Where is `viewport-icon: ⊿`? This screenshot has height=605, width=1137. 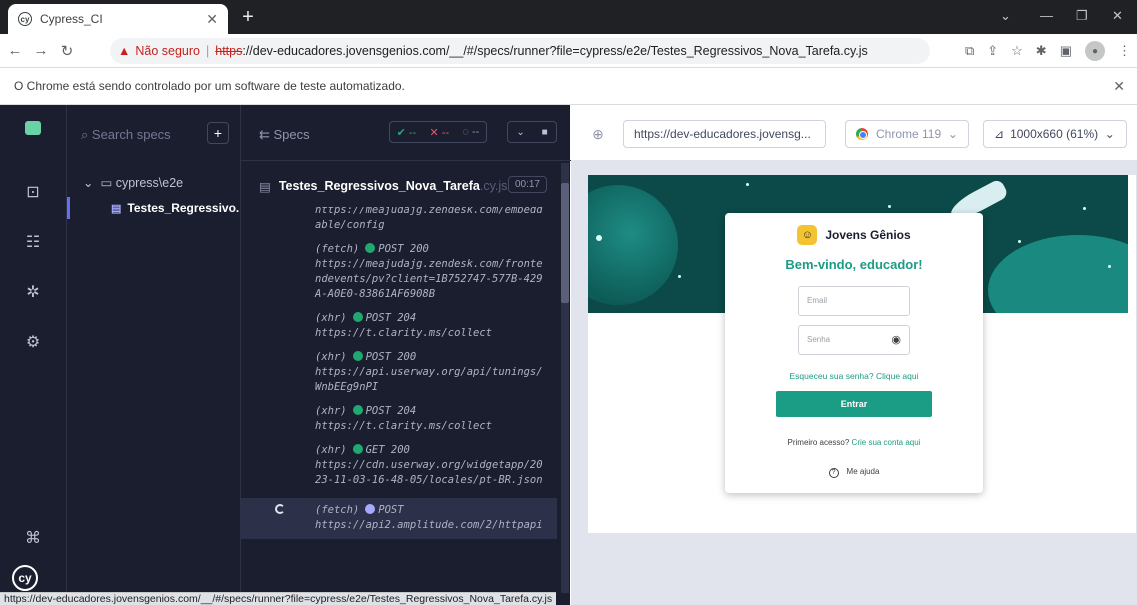
viewport-icon: ⊿ is located at coordinates (999, 134).